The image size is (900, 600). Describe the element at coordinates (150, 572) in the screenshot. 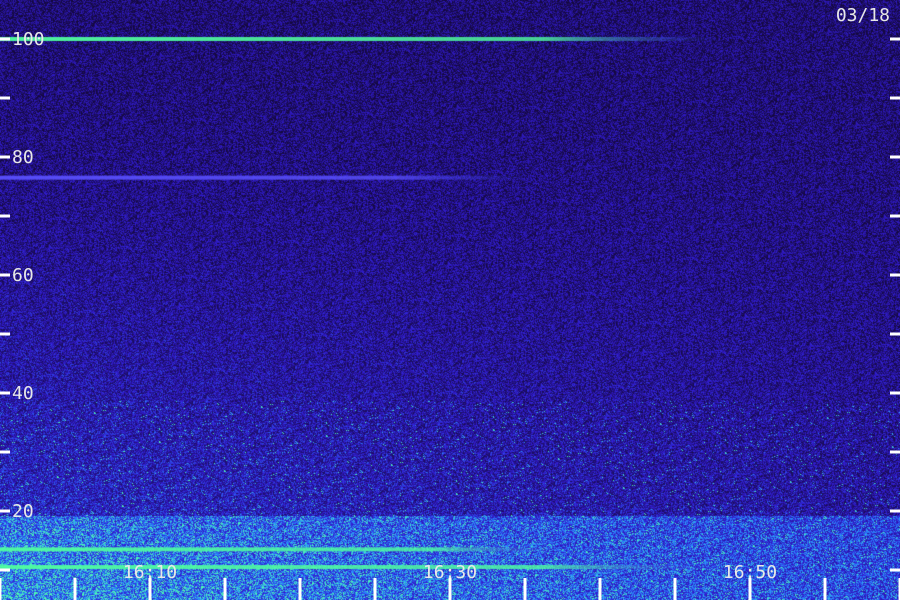

I see `x-tick-label: 16:10` at that location.